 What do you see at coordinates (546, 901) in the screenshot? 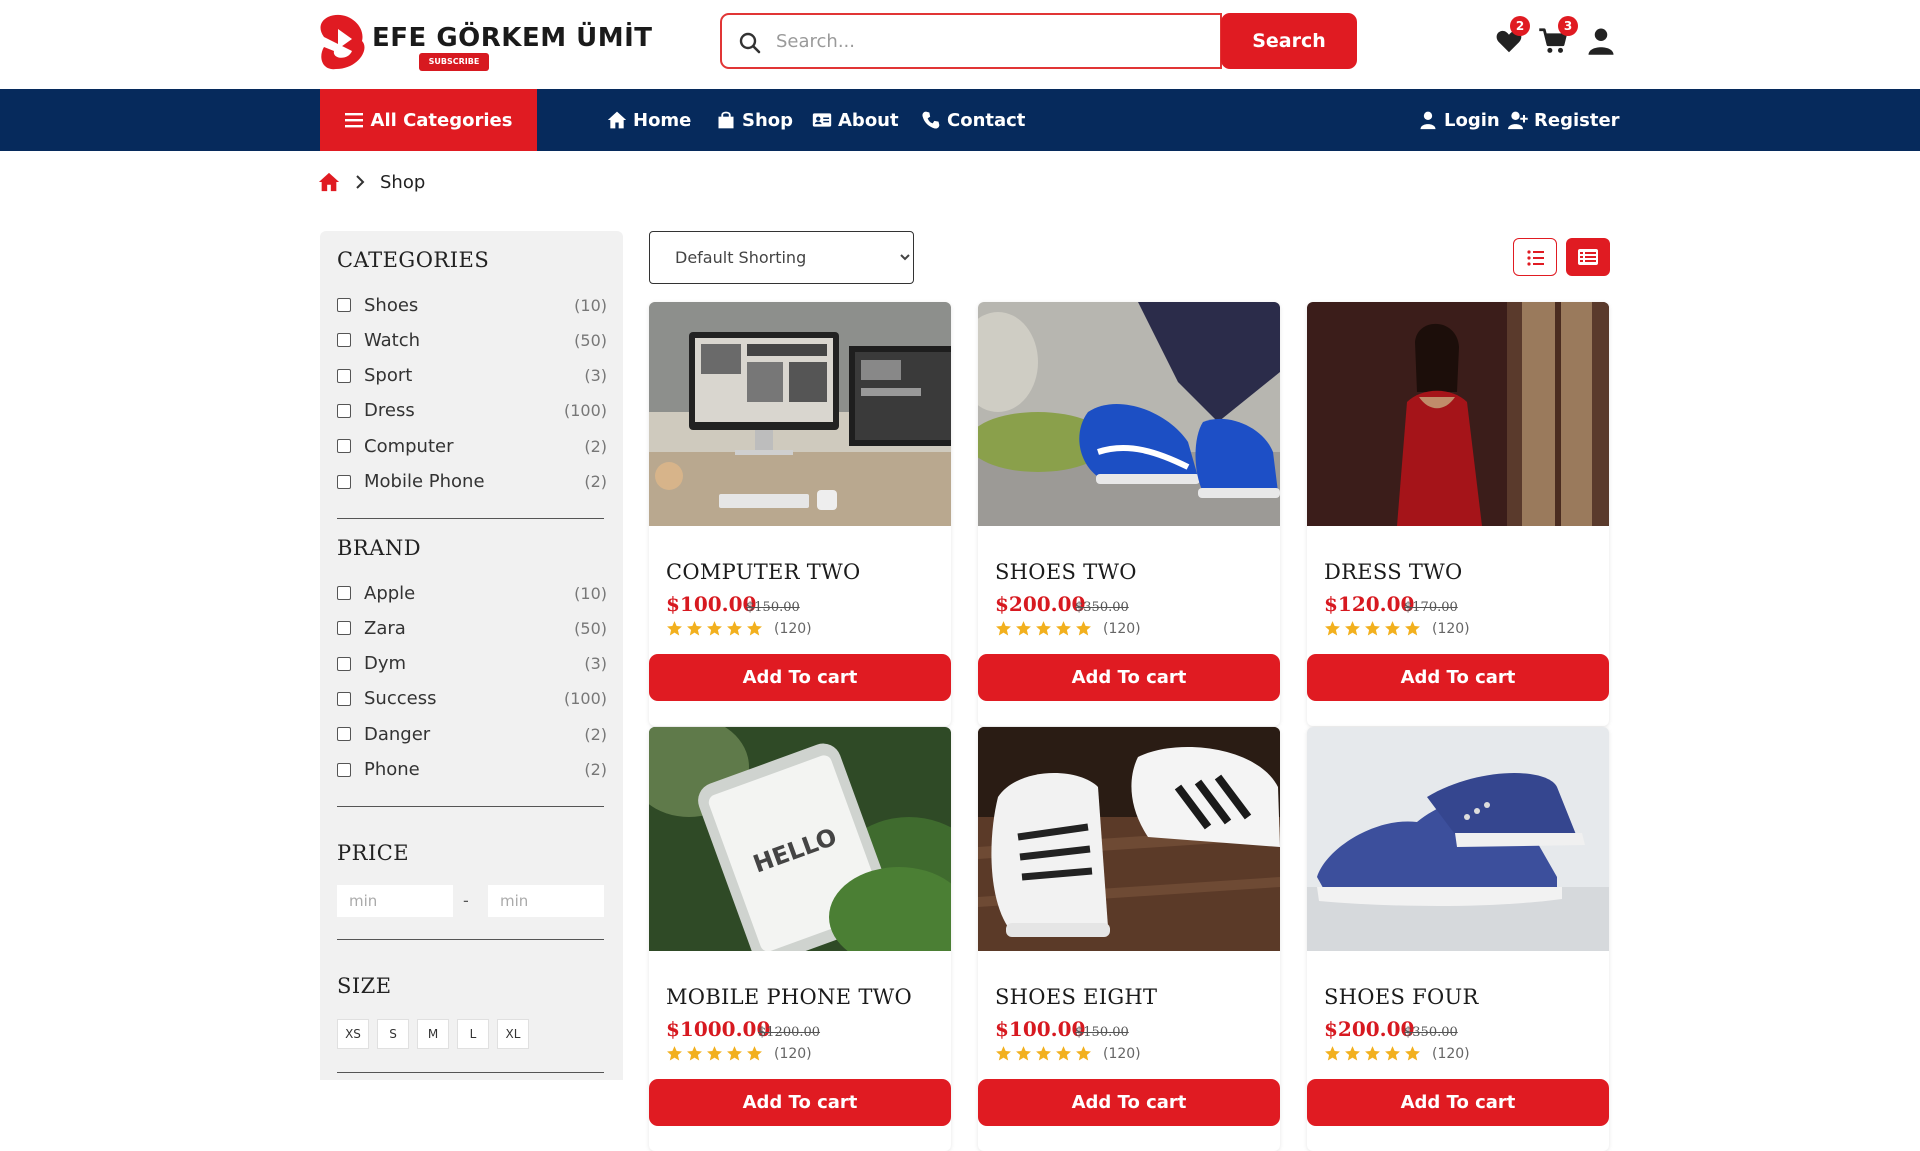
I see `price-max-input` at bounding box center [546, 901].